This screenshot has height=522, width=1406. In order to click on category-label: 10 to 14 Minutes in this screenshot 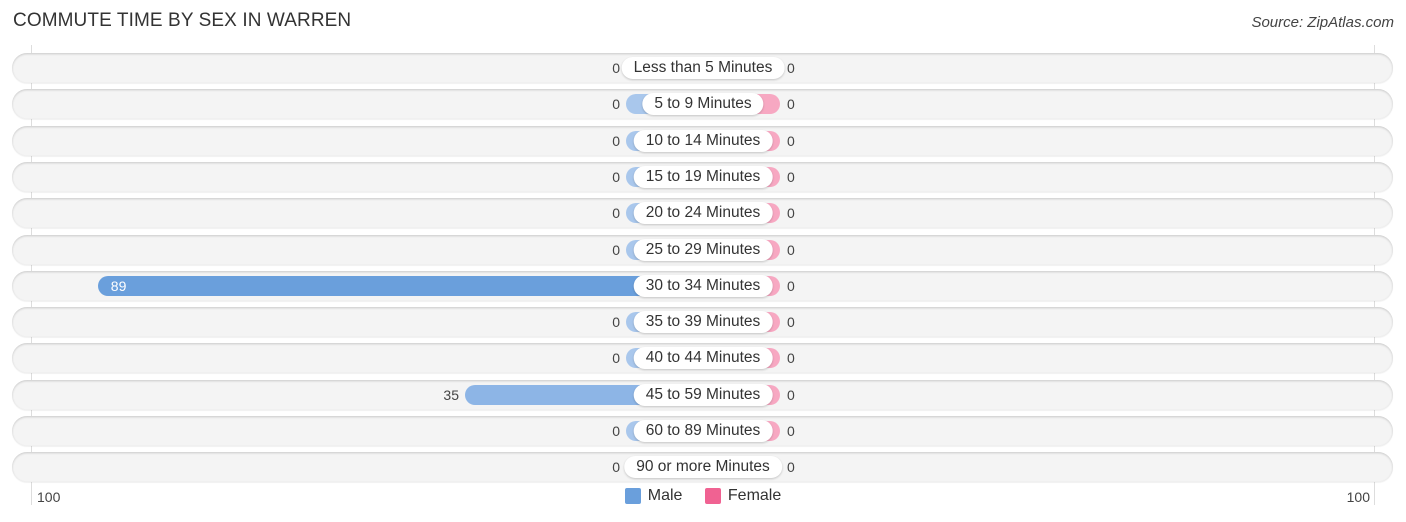, I will do `click(703, 140)`.